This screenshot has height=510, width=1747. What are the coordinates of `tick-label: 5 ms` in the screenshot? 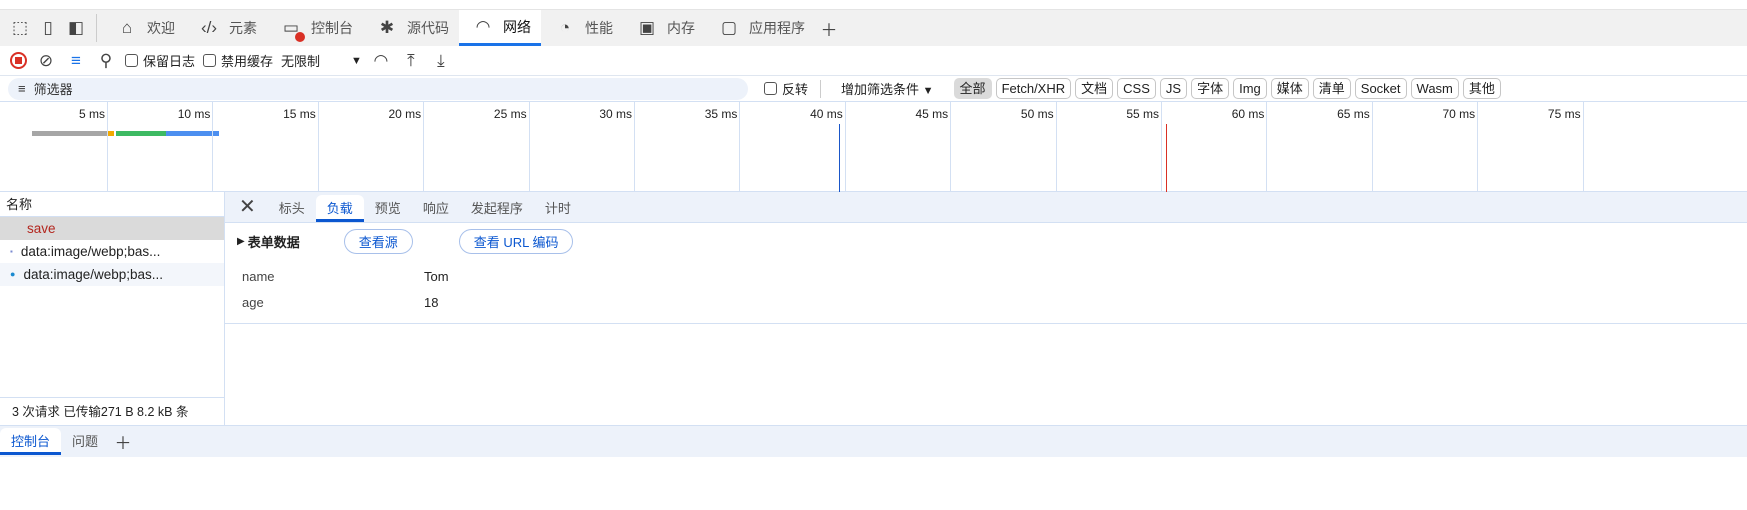 It's located at (91, 114).